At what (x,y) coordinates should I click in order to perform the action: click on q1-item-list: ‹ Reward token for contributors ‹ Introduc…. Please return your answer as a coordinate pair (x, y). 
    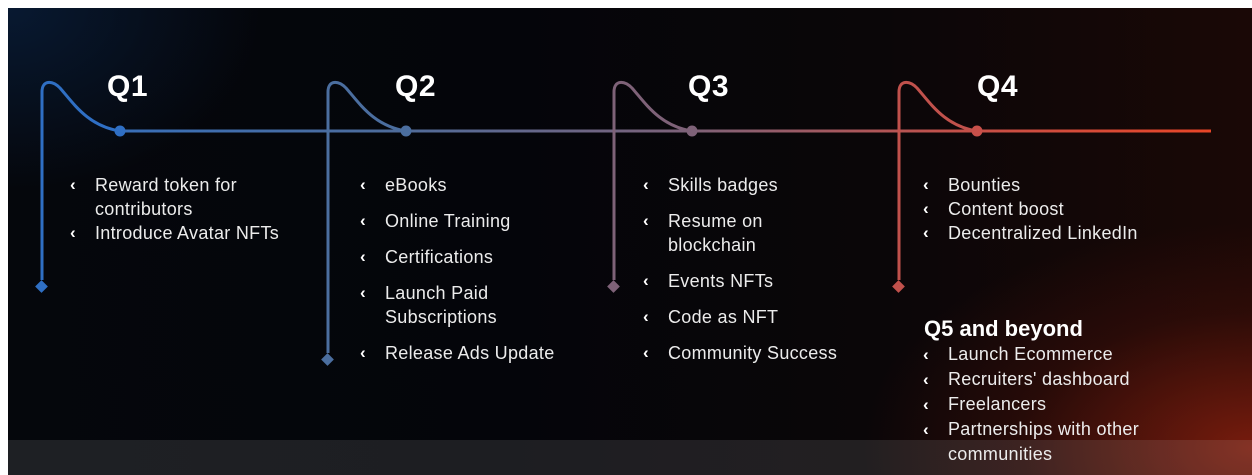
    Looking at the image, I should click on (193, 209).